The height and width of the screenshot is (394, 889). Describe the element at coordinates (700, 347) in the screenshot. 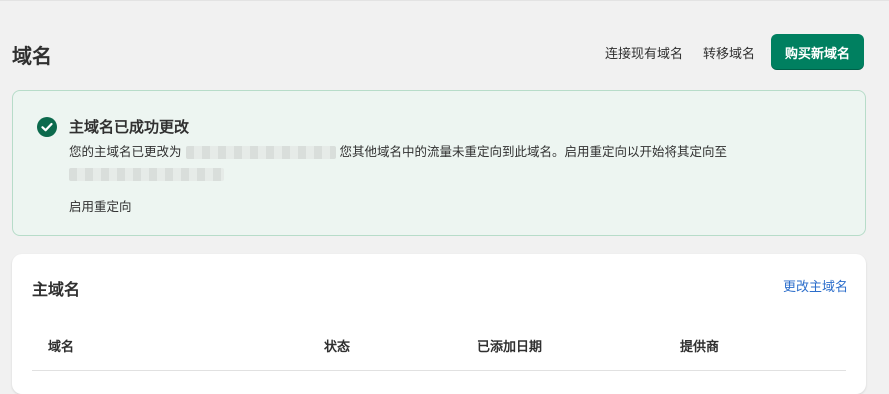

I see `column-header-provider: 提供商` at that location.